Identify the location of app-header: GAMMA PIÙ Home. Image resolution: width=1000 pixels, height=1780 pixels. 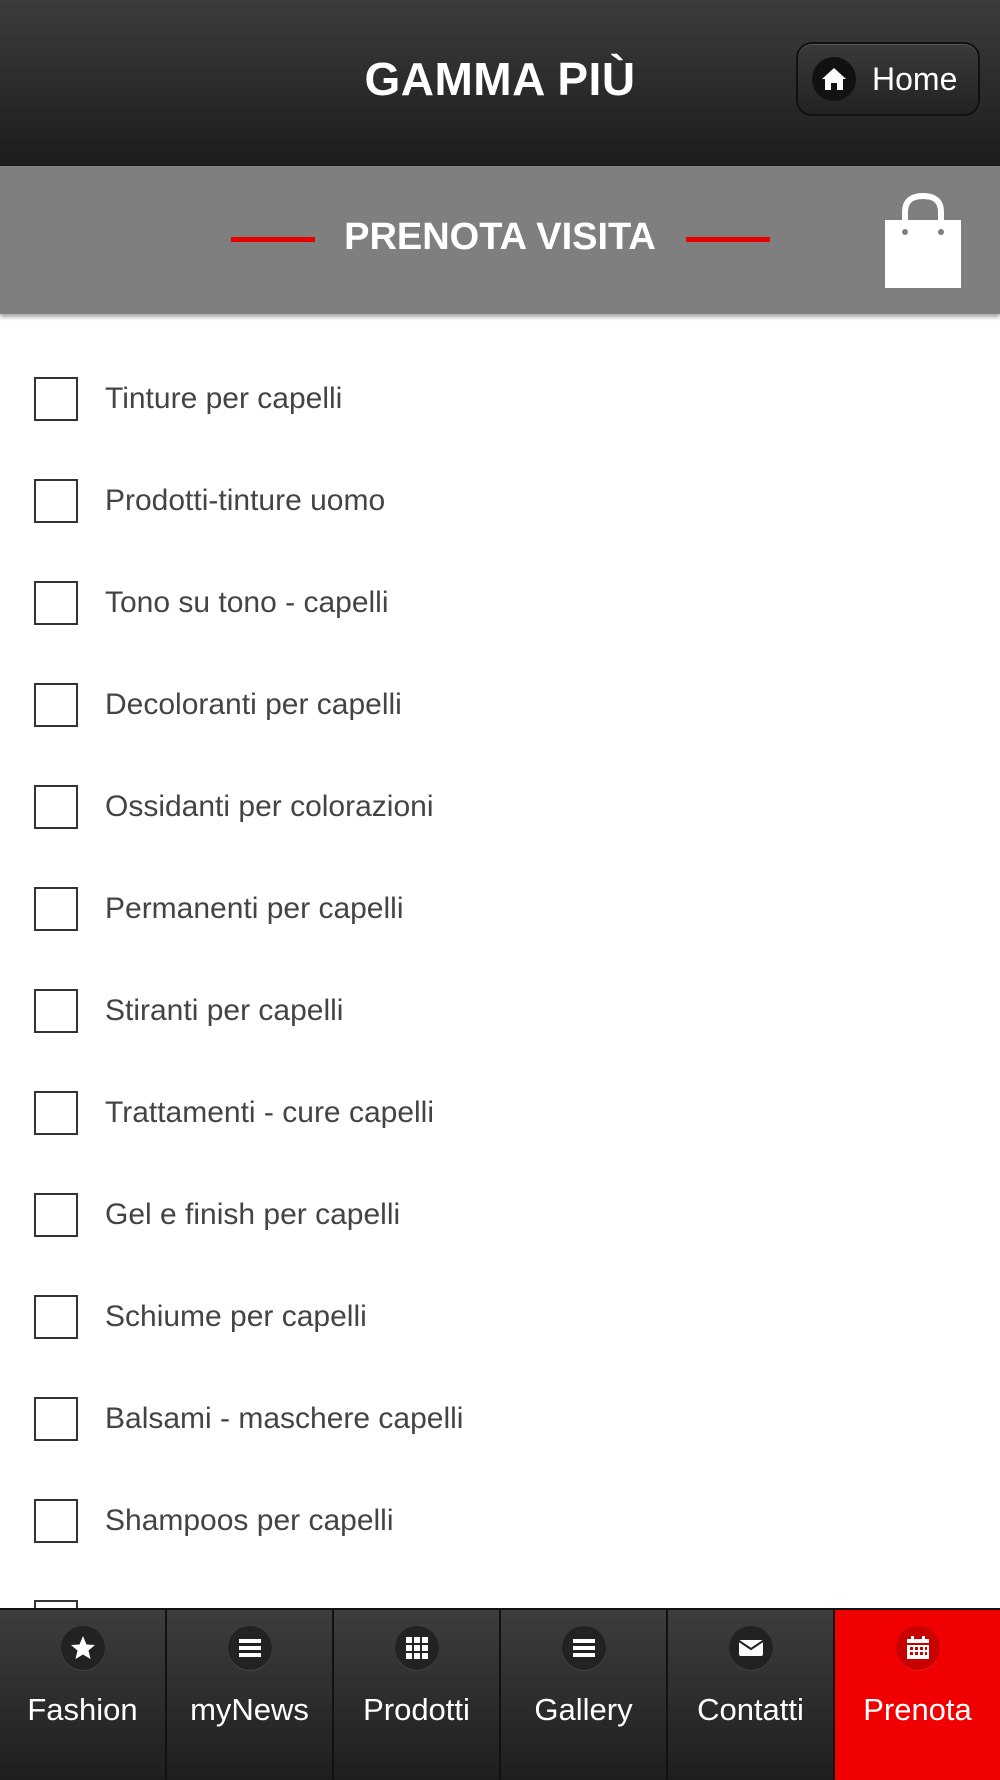
(500, 83).